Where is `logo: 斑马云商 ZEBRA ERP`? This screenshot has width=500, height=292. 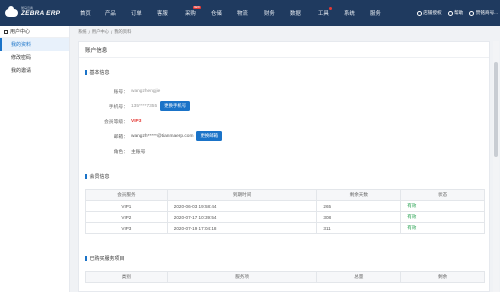
logo: 斑马云商 ZEBRA ERP is located at coordinates (32, 13).